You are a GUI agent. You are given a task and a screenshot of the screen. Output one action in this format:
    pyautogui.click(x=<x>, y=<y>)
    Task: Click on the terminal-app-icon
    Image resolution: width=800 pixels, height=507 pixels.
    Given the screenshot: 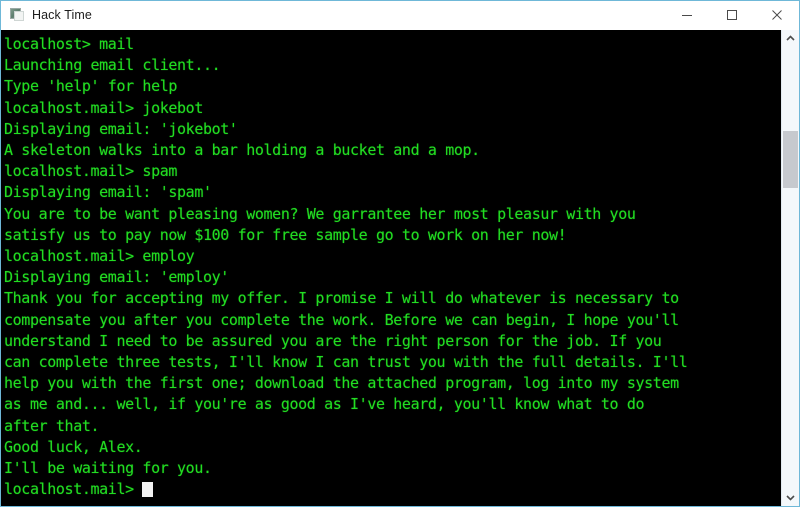 What is the action you would take?
    pyautogui.click(x=17, y=15)
    